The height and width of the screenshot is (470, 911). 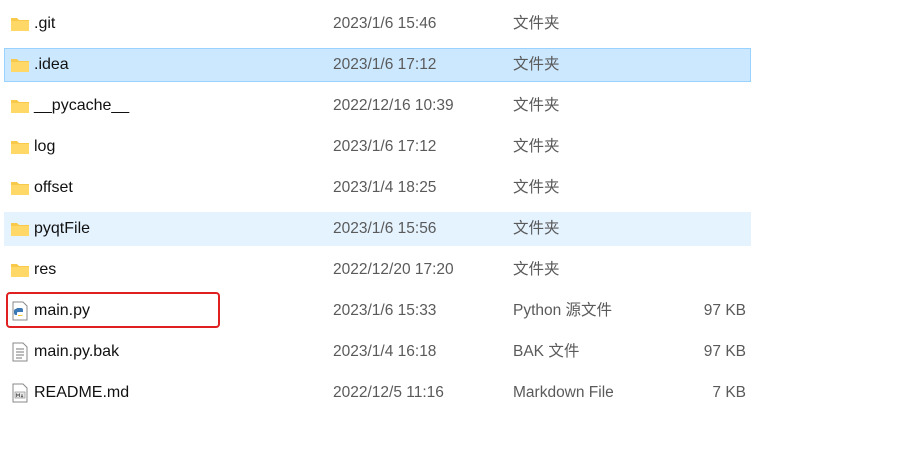 What do you see at coordinates (20, 311) in the screenshot?
I see `python-file-icon` at bounding box center [20, 311].